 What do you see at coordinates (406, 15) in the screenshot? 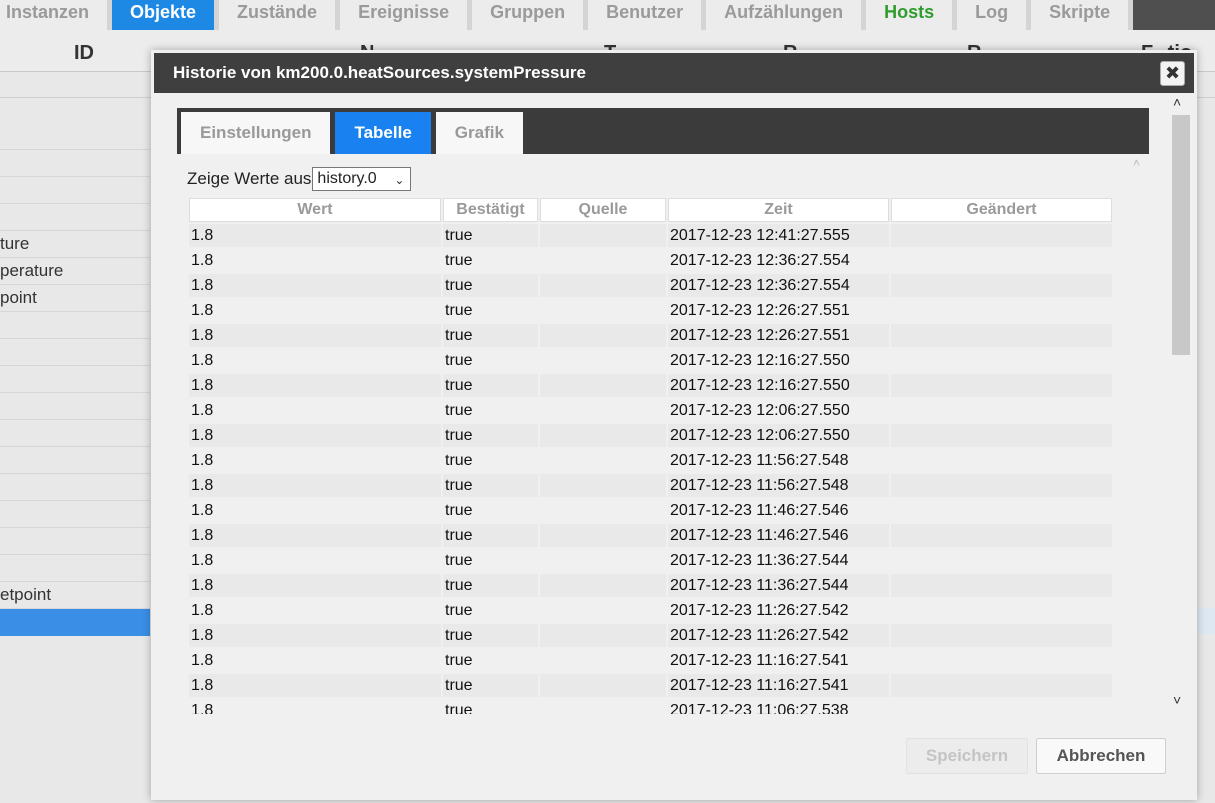
I see `nav-tab-ereignisse: Ereignisse` at bounding box center [406, 15].